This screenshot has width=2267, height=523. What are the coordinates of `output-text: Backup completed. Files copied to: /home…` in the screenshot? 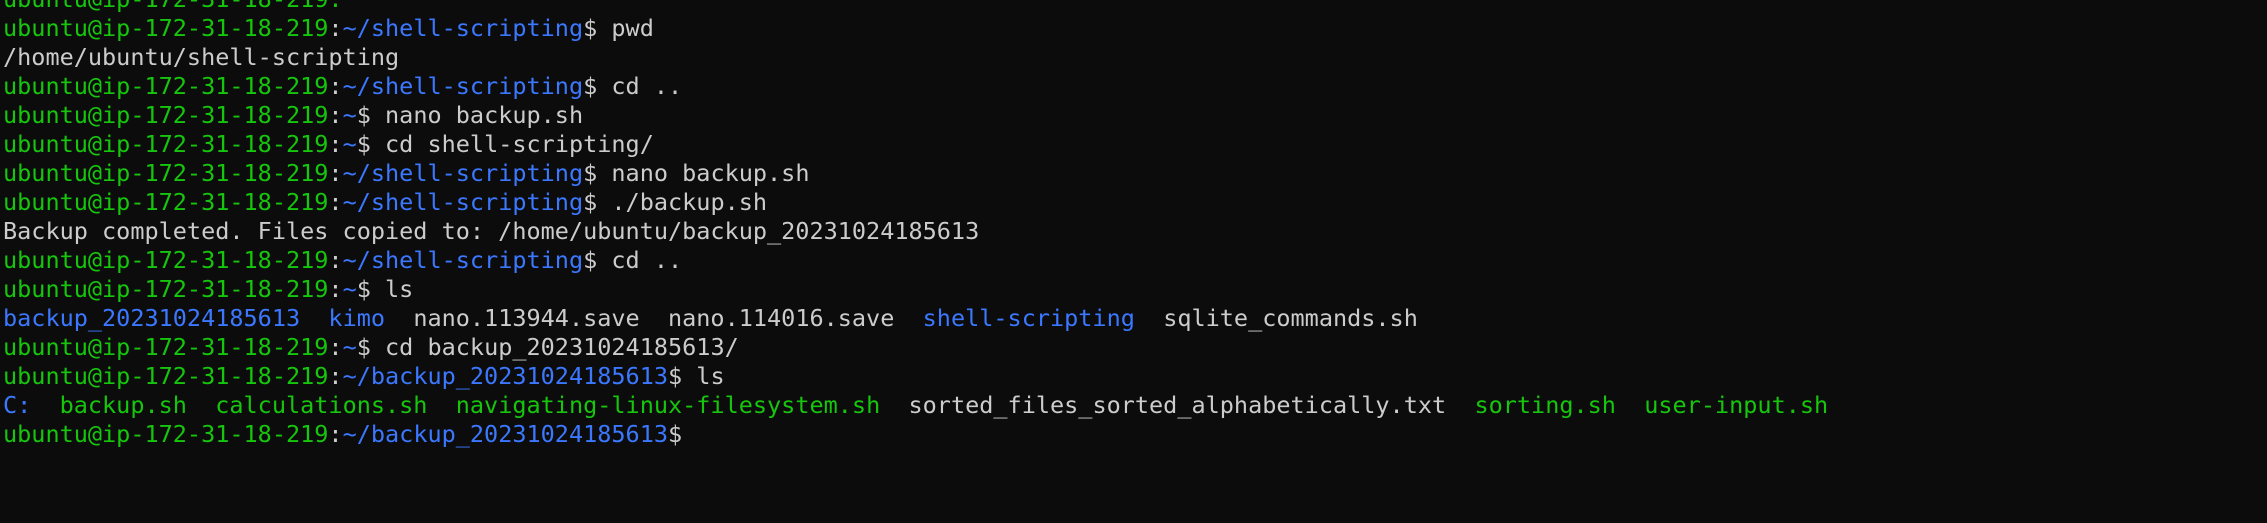 It's located at (491, 231).